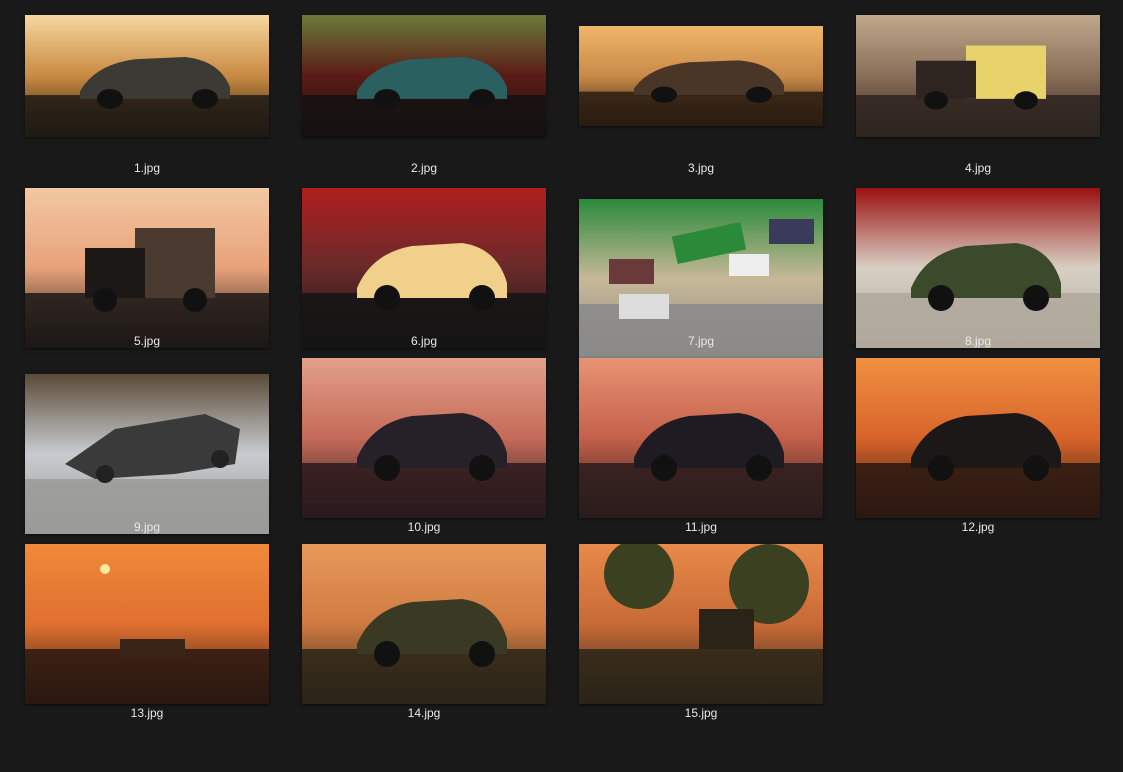  Describe the element at coordinates (978, 527) in the screenshot. I see `file-name-label: 12.jpg` at that location.